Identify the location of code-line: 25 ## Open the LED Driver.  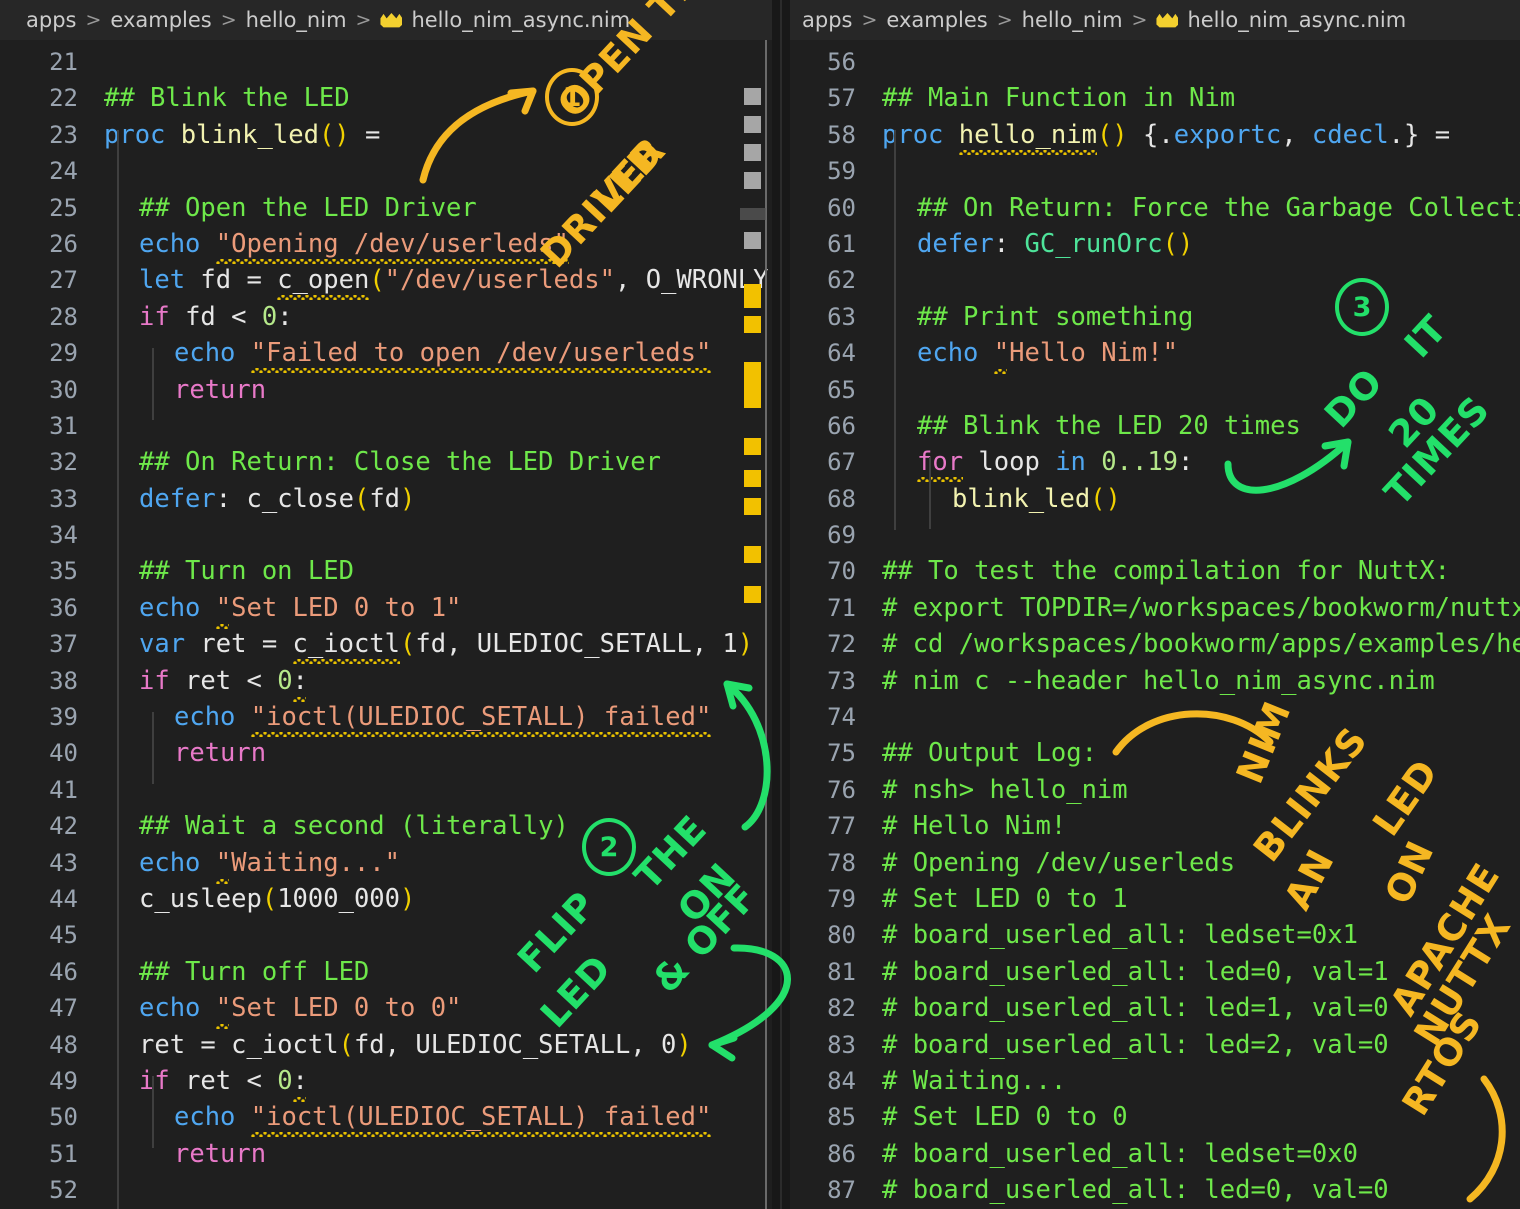
(386, 208).